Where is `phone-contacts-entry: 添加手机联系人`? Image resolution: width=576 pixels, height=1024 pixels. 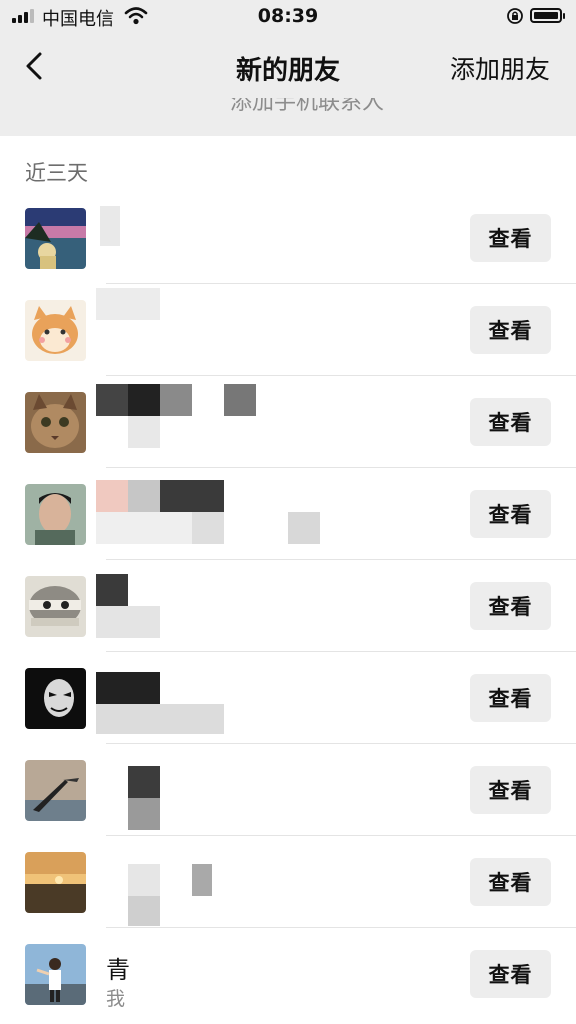
phone-contacts-entry: 添加手机联系人 is located at coordinates (288, 111).